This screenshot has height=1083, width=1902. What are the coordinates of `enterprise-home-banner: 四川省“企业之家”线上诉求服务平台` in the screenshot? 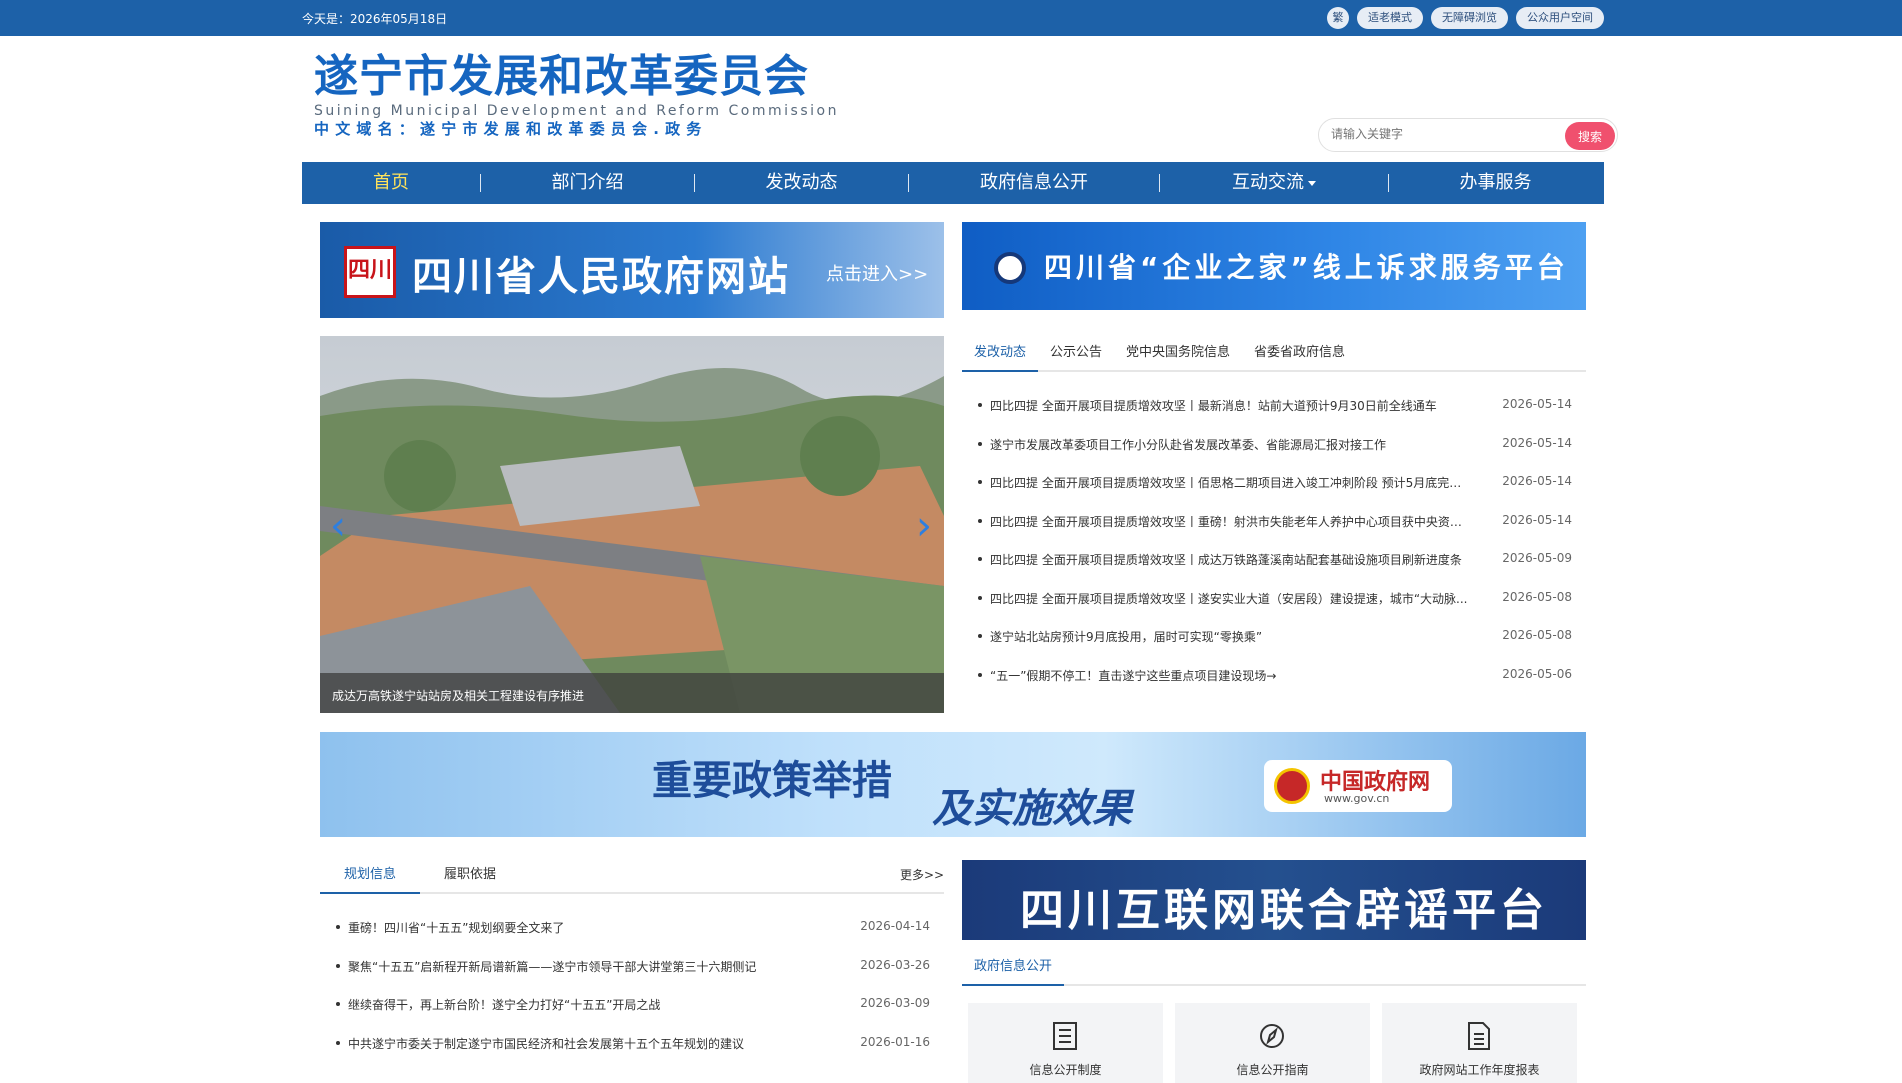 It's located at (1274, 266).